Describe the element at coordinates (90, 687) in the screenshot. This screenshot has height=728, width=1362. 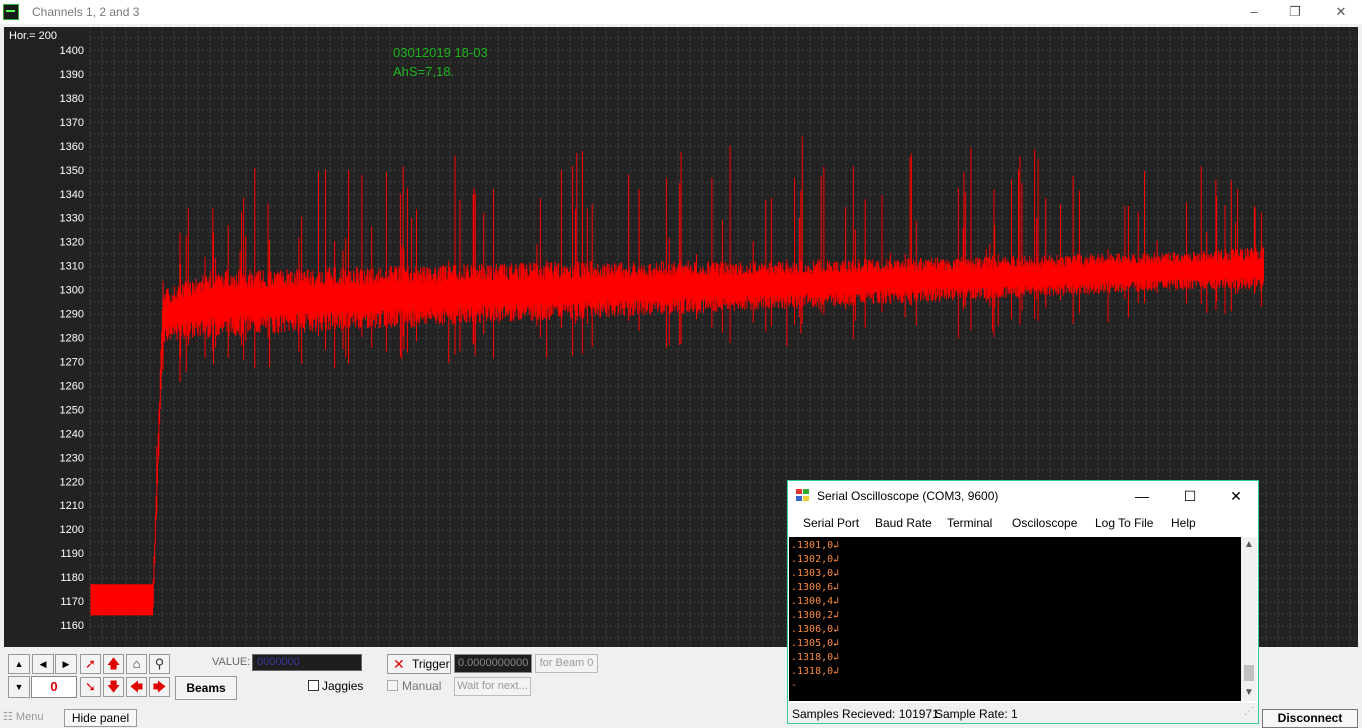
I see `arrow-diag-down-icon: ➘` at that location.